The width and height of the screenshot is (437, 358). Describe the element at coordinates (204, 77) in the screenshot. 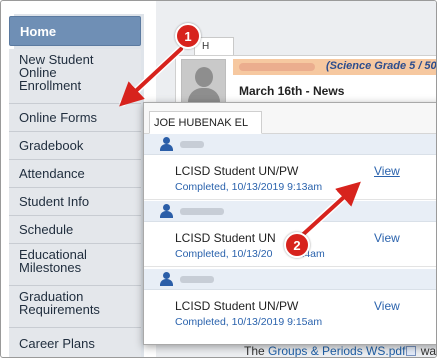

I see `avatar-head-icon` at that location.